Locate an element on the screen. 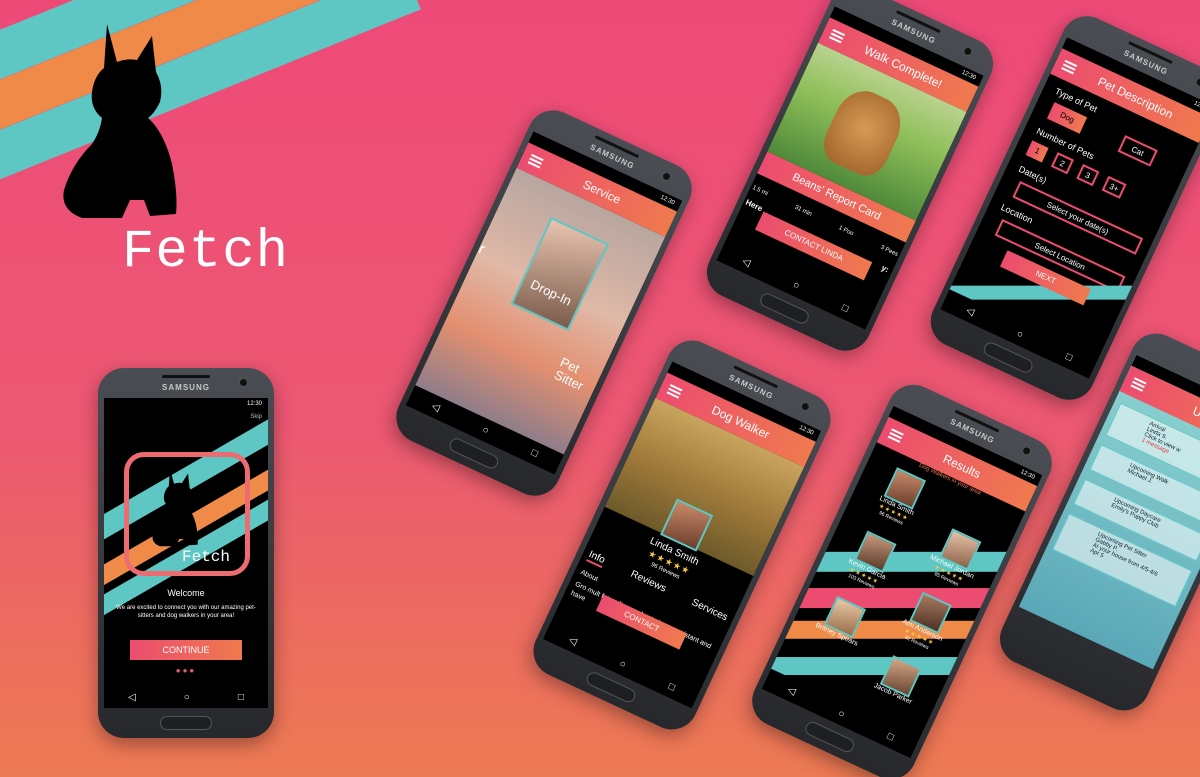 This screenshot has height=777, width=1200. dog-in-photo is located at coordinates (863, 132).